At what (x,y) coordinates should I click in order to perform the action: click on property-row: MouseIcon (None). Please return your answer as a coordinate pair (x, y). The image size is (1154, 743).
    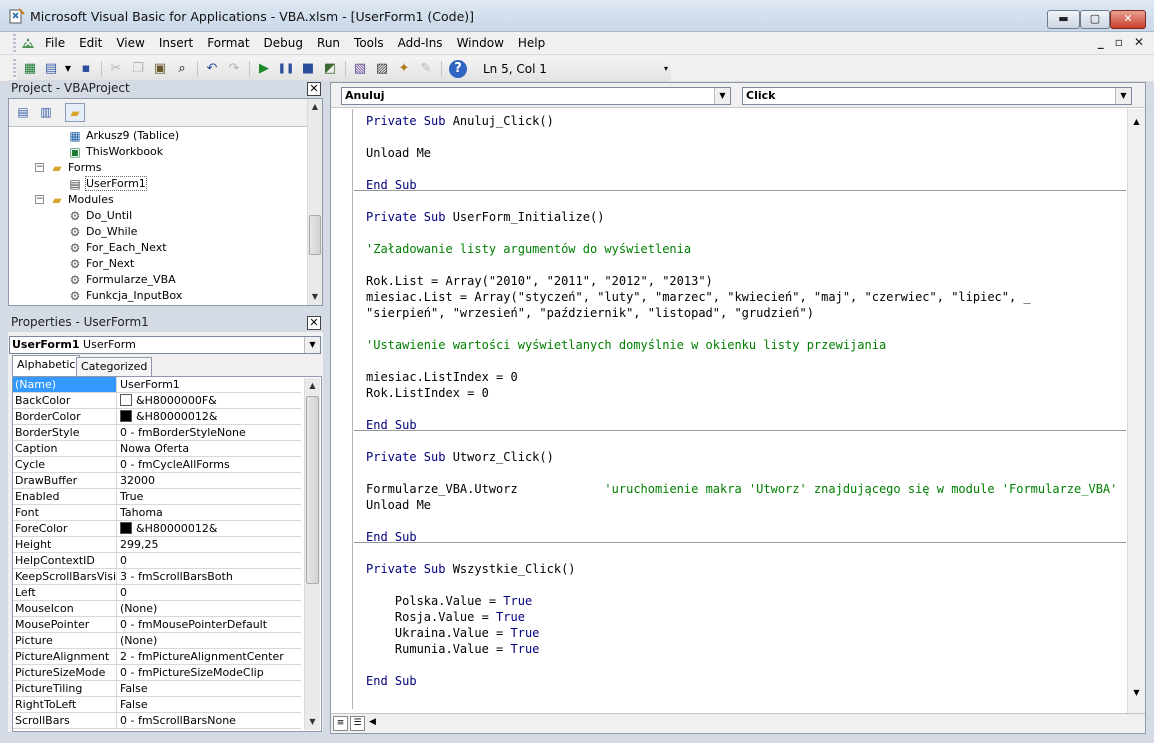
    Looking at the image, I should click on (157, 609).